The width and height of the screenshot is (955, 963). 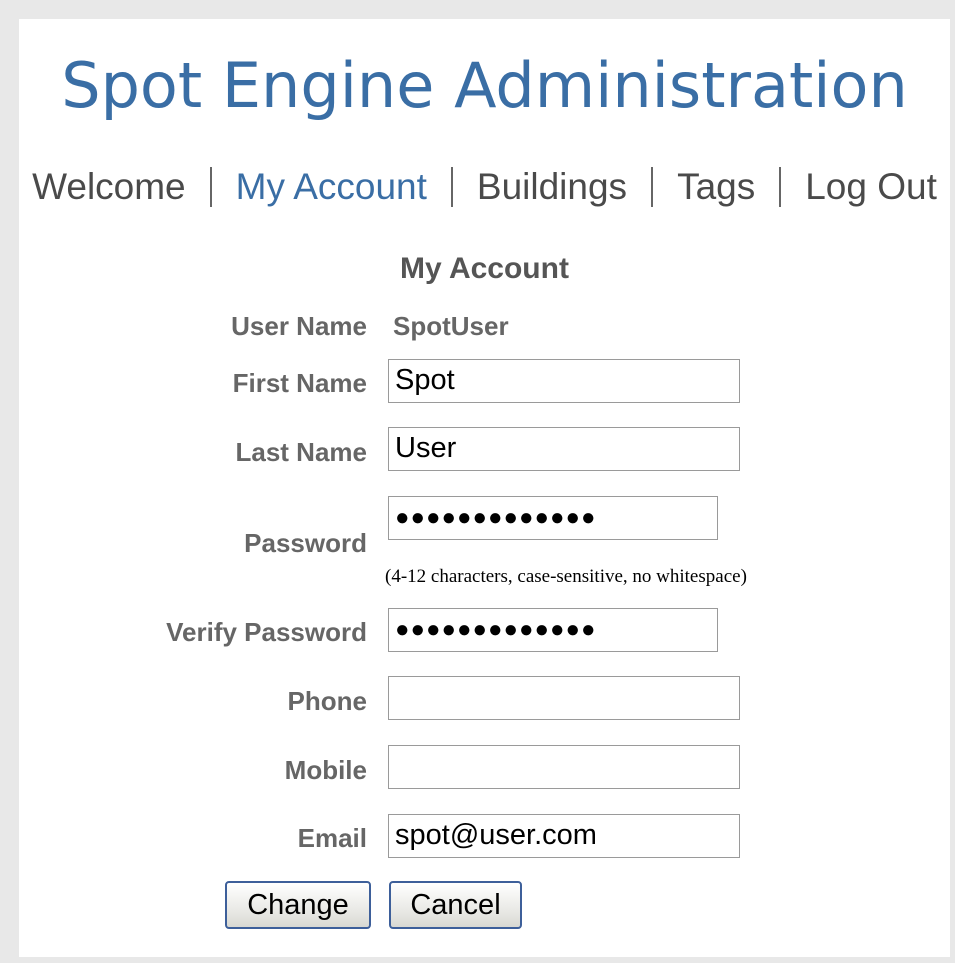 I want to click on nav-log-out: Log Out, so click(x=871, y=187).